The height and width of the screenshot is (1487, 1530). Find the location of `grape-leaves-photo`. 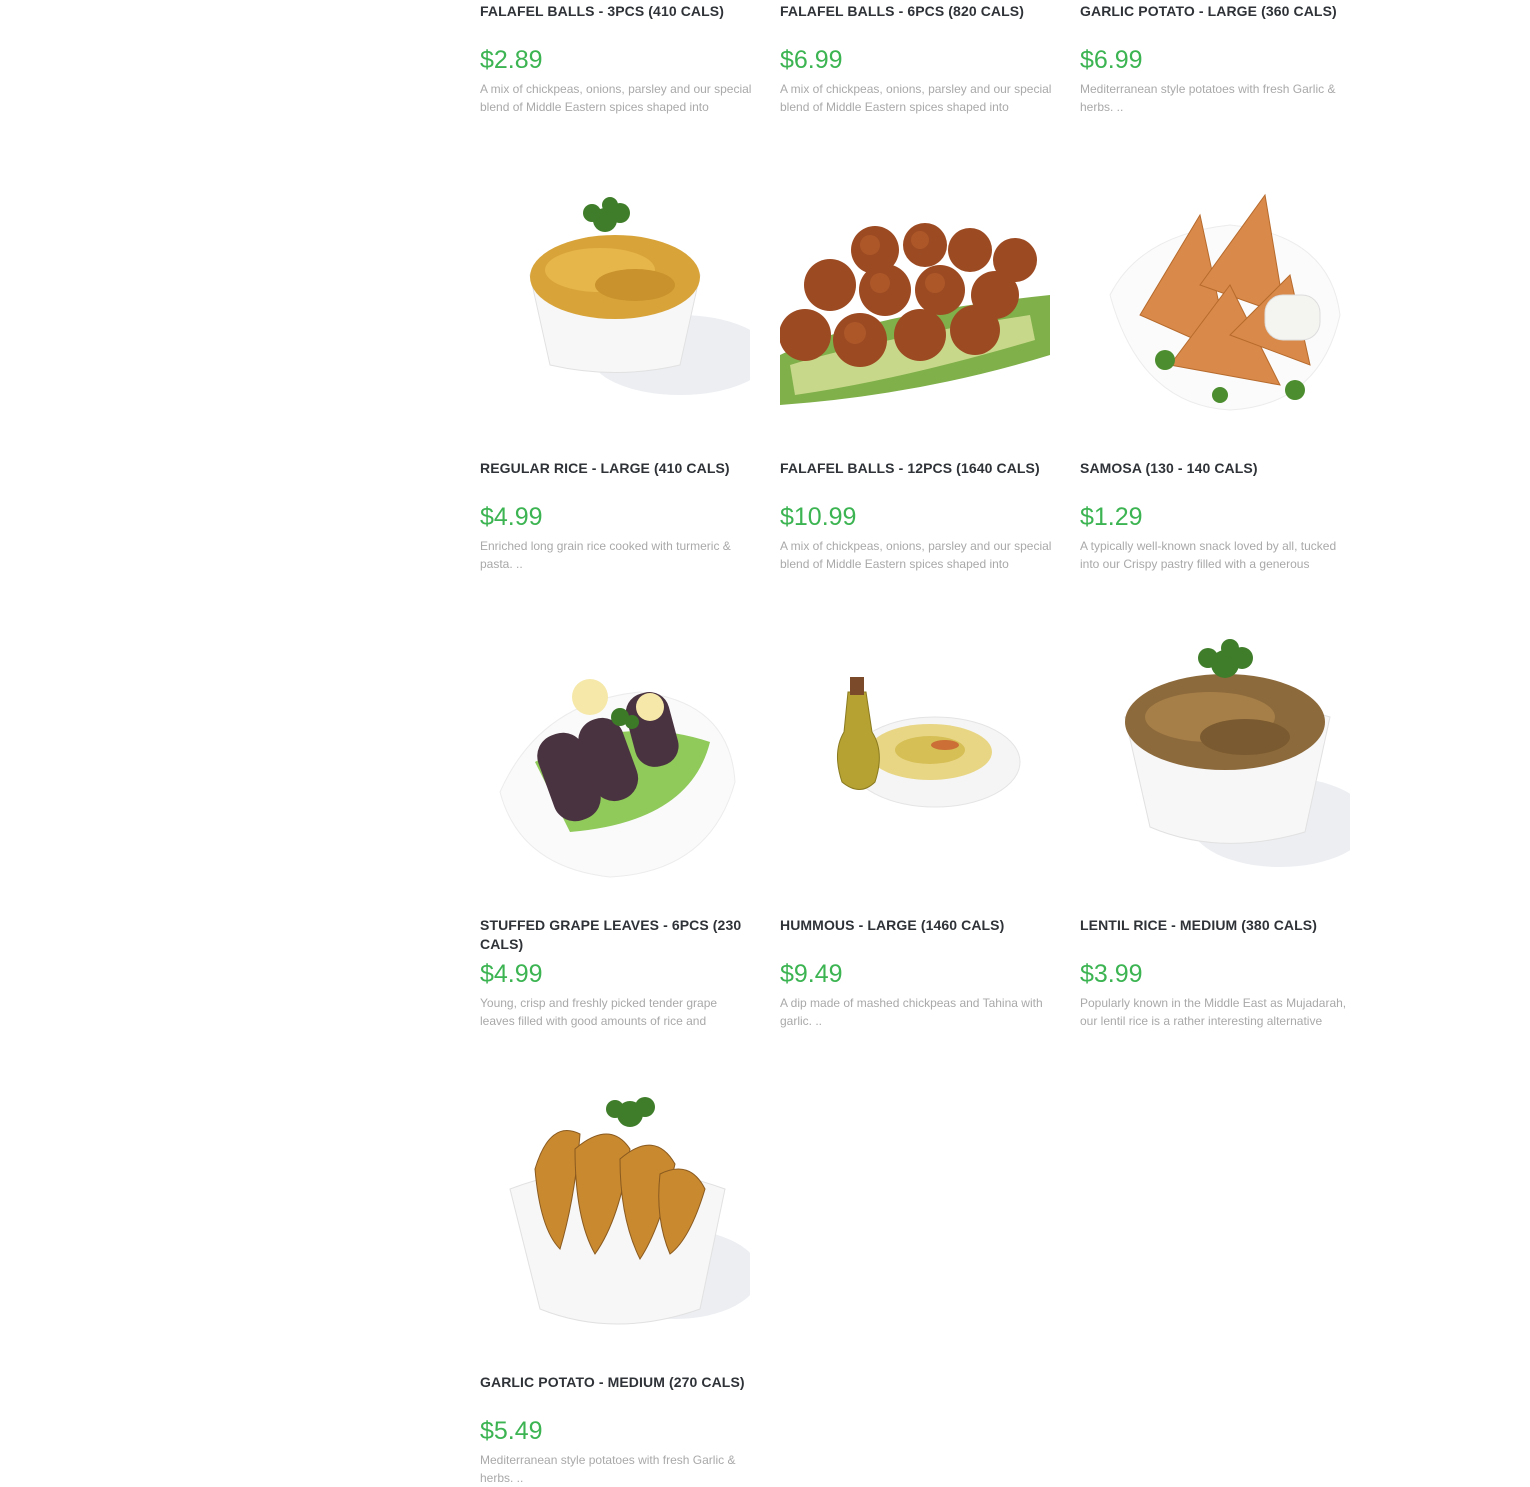

grape-leaves-photo is located at coordinates (615, 757).